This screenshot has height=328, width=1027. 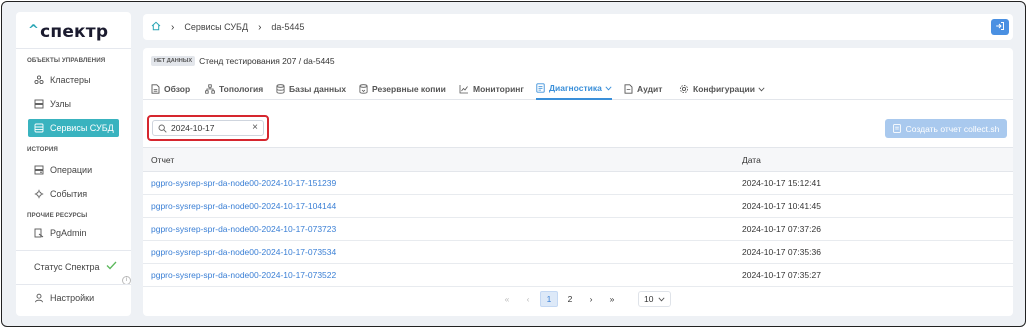 What do you see at coordinates (68, 32) in the screenshot?
I see `logo: ^спектр` at bounding box center [68, 32].